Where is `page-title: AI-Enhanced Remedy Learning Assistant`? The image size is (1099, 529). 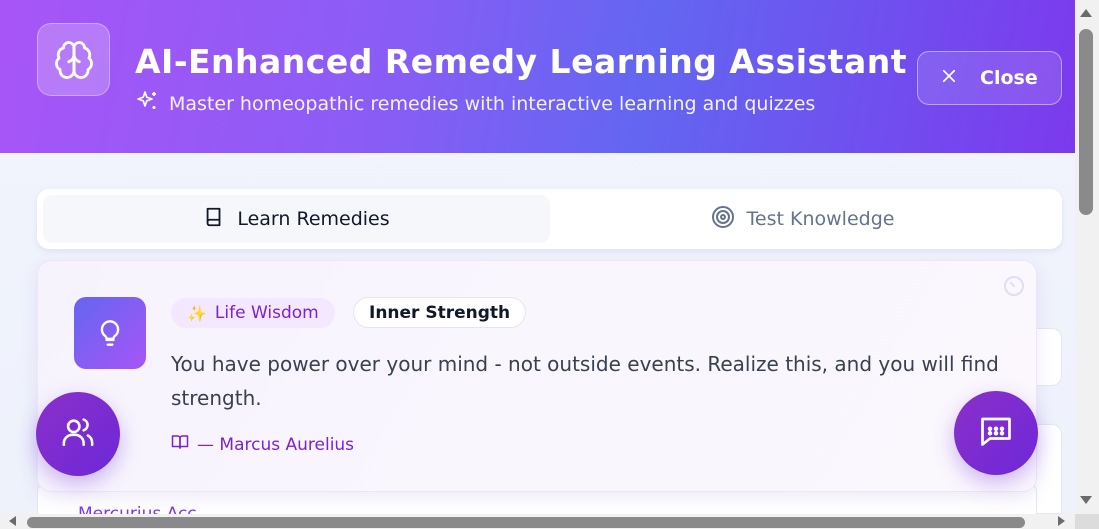 page-title: AI-Enhanced Remedy Learning Assistant is located at coordinates (521, 61).